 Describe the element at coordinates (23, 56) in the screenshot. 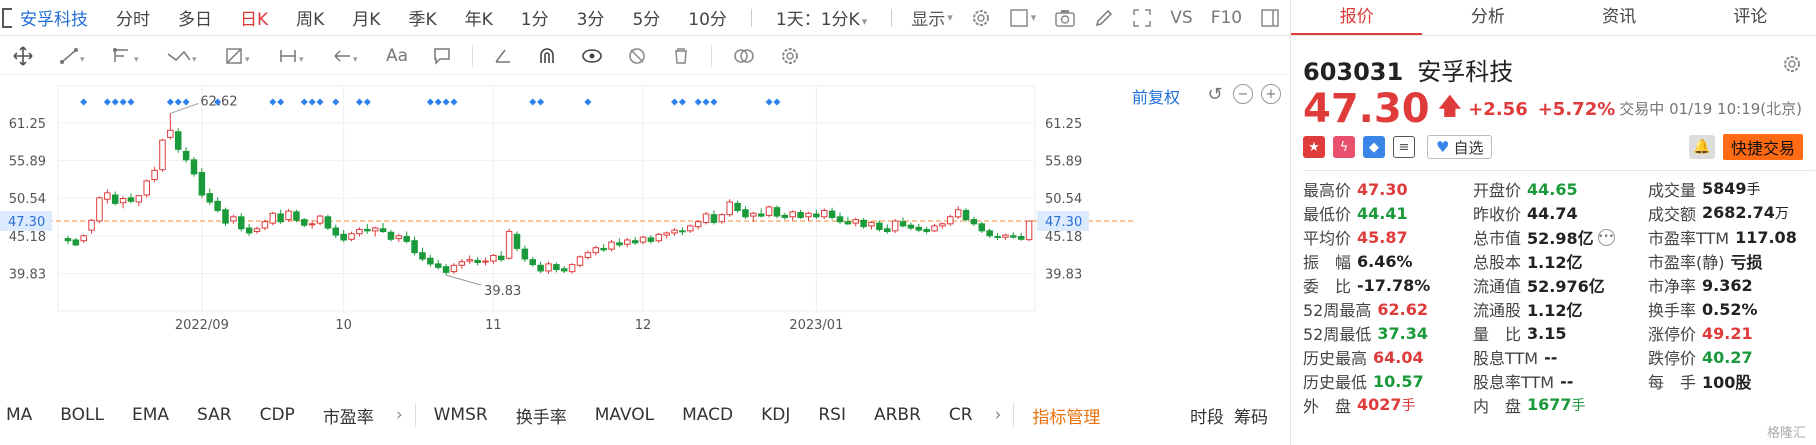

I see `move-crosshair-icon` at that location.